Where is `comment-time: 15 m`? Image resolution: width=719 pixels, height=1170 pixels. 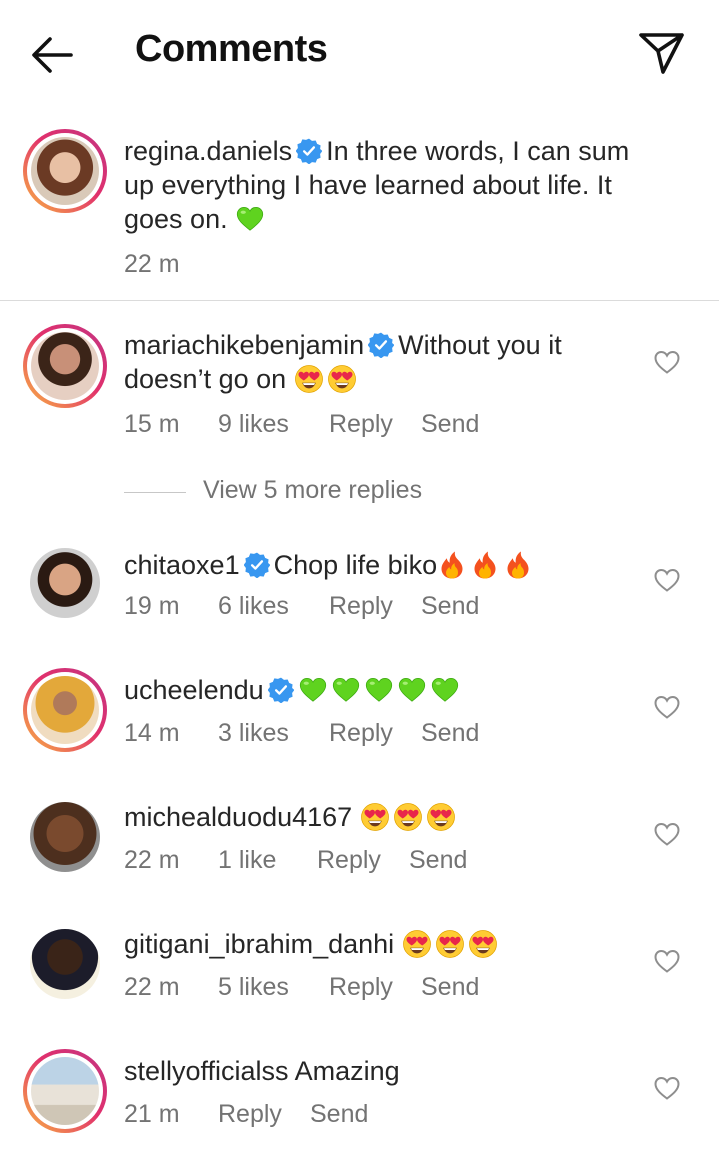 comment-time: 15 m is located at coordinates (152, 424).